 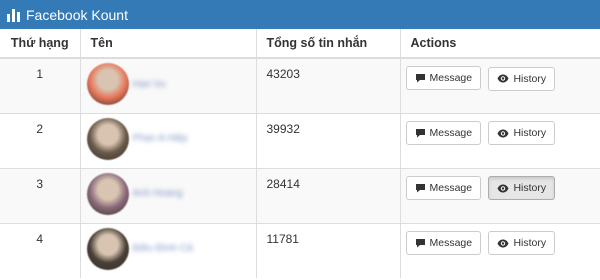 I want to click on table-header-row: Thứ hạng Tên Tổng số tin nhắn Actions, so click(x=300, y=44).